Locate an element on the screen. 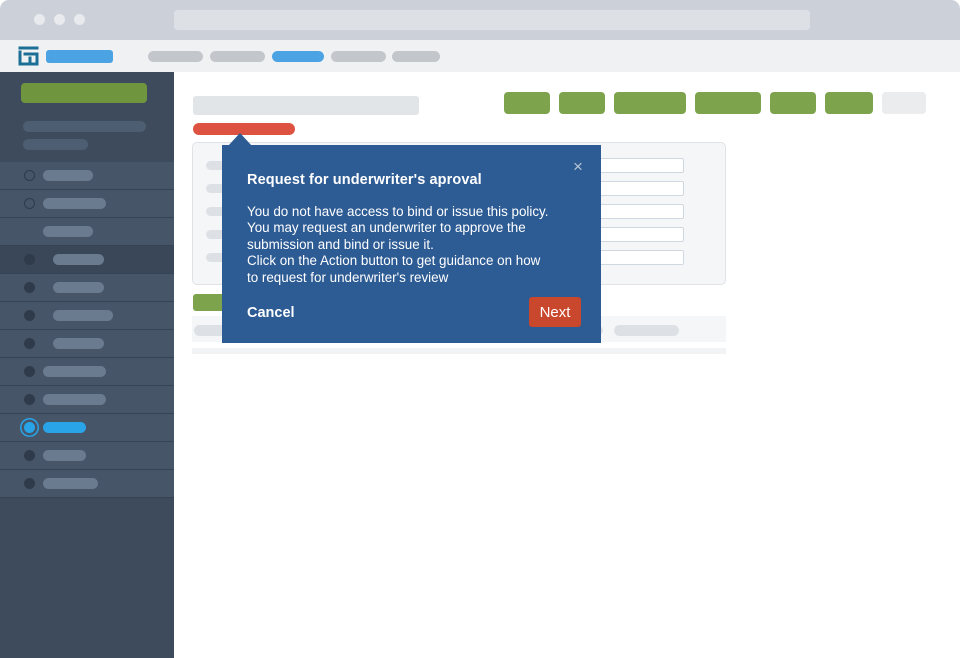  timeline-node-12-filled is located at coordinates (29, 483).